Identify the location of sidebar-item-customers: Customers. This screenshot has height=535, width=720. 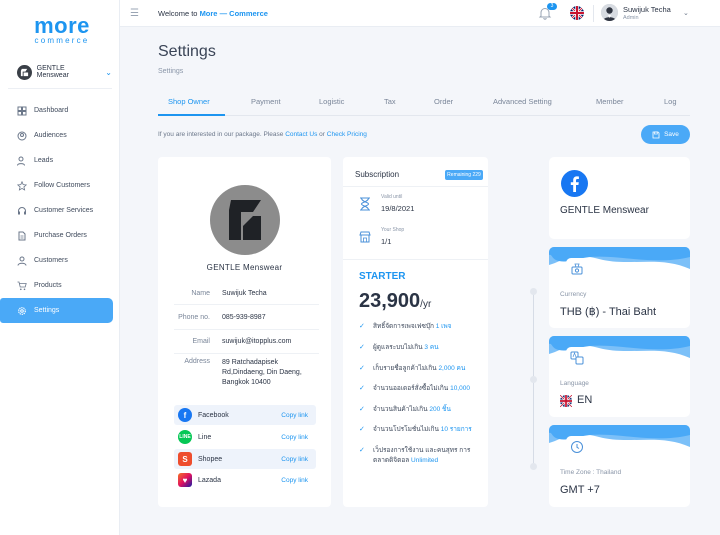
(60, 260).